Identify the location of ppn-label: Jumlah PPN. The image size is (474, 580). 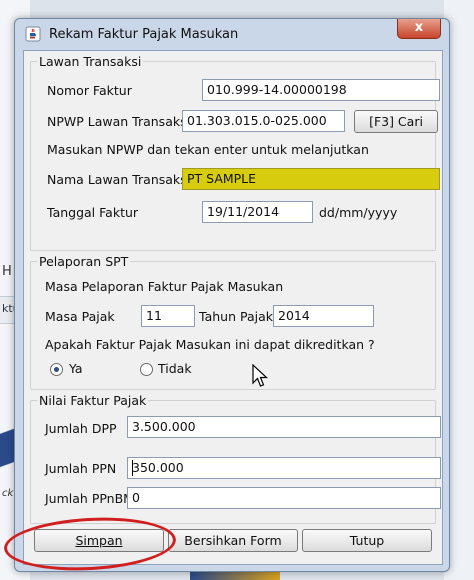
(81, 468).